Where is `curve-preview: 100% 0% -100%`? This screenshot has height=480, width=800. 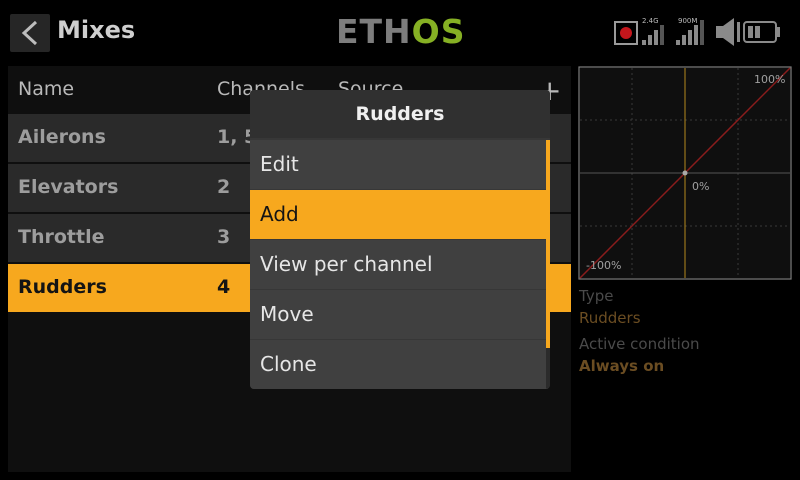
curve-preview: 100% 0% -100% is located at coordinates (685, 173).